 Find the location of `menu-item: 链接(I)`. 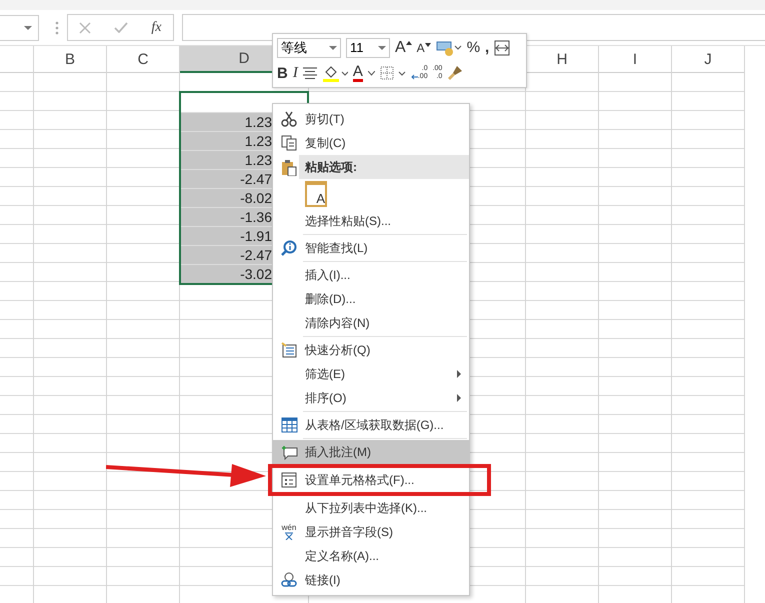

menu-item: 链接(I) is located at coordinates (371, 580).